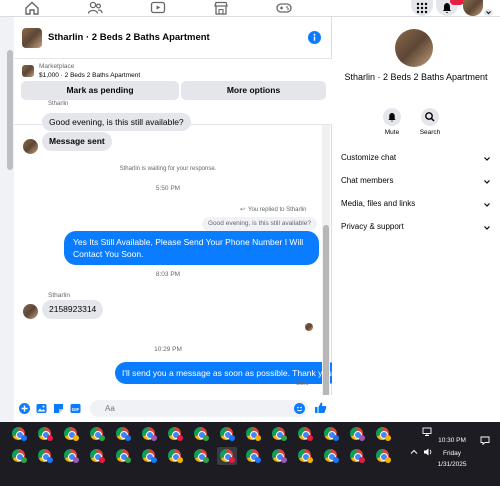  I want to click on conversation-title: Stharlin · 2 Beds 2 Baths Apartment, so click(416, 77).